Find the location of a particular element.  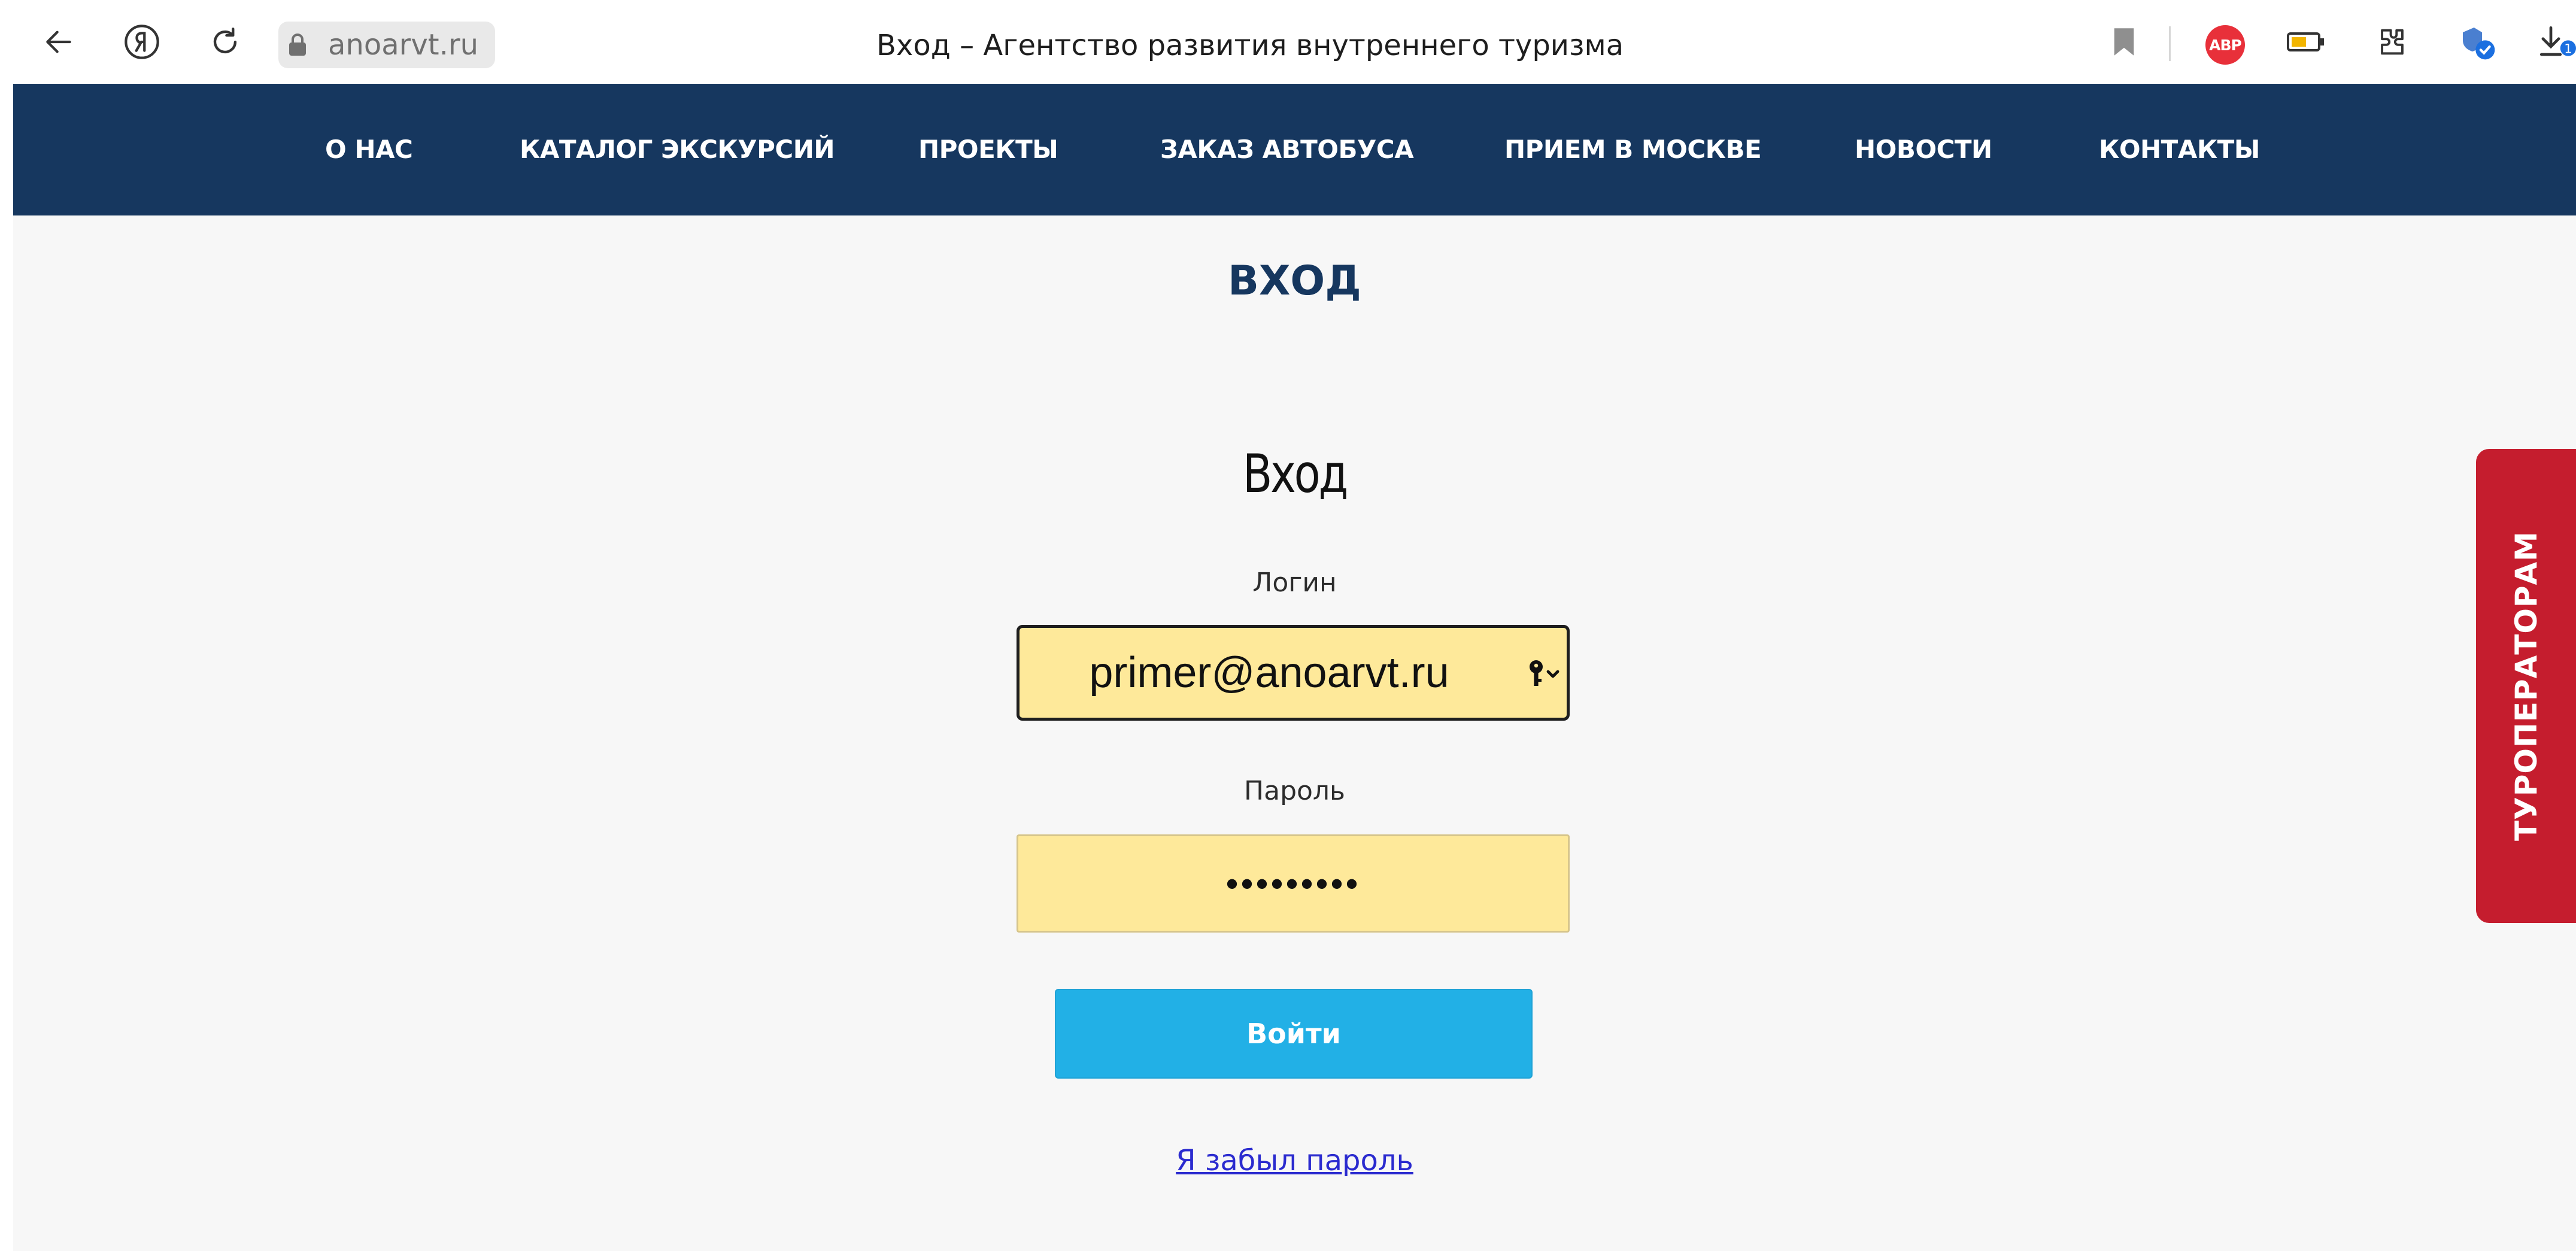

page-title: ВХОД is located at coordinates (1294, 281).